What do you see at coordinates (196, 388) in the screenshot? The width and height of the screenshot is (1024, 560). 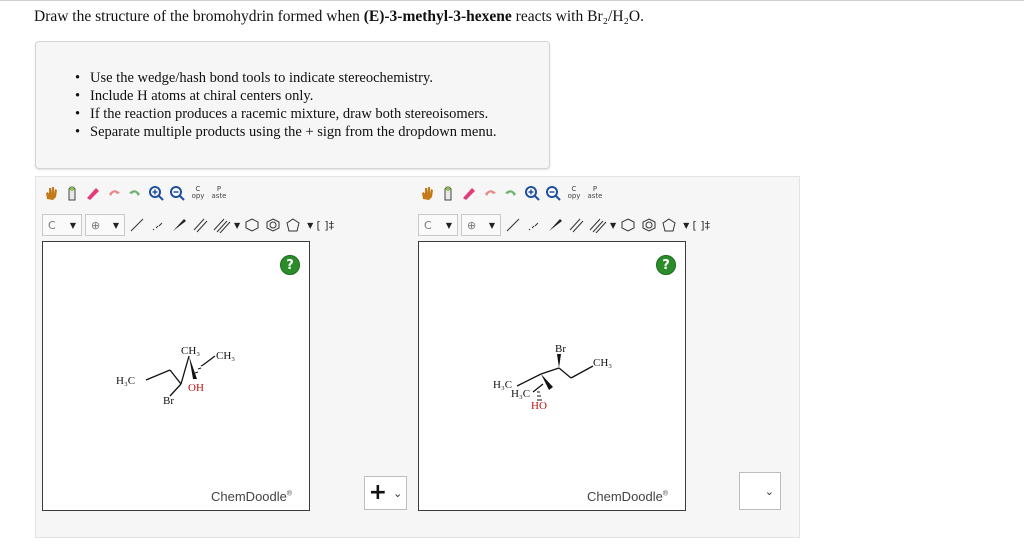 I see `mol1-oh: OH` at bounding box center [196, 388].